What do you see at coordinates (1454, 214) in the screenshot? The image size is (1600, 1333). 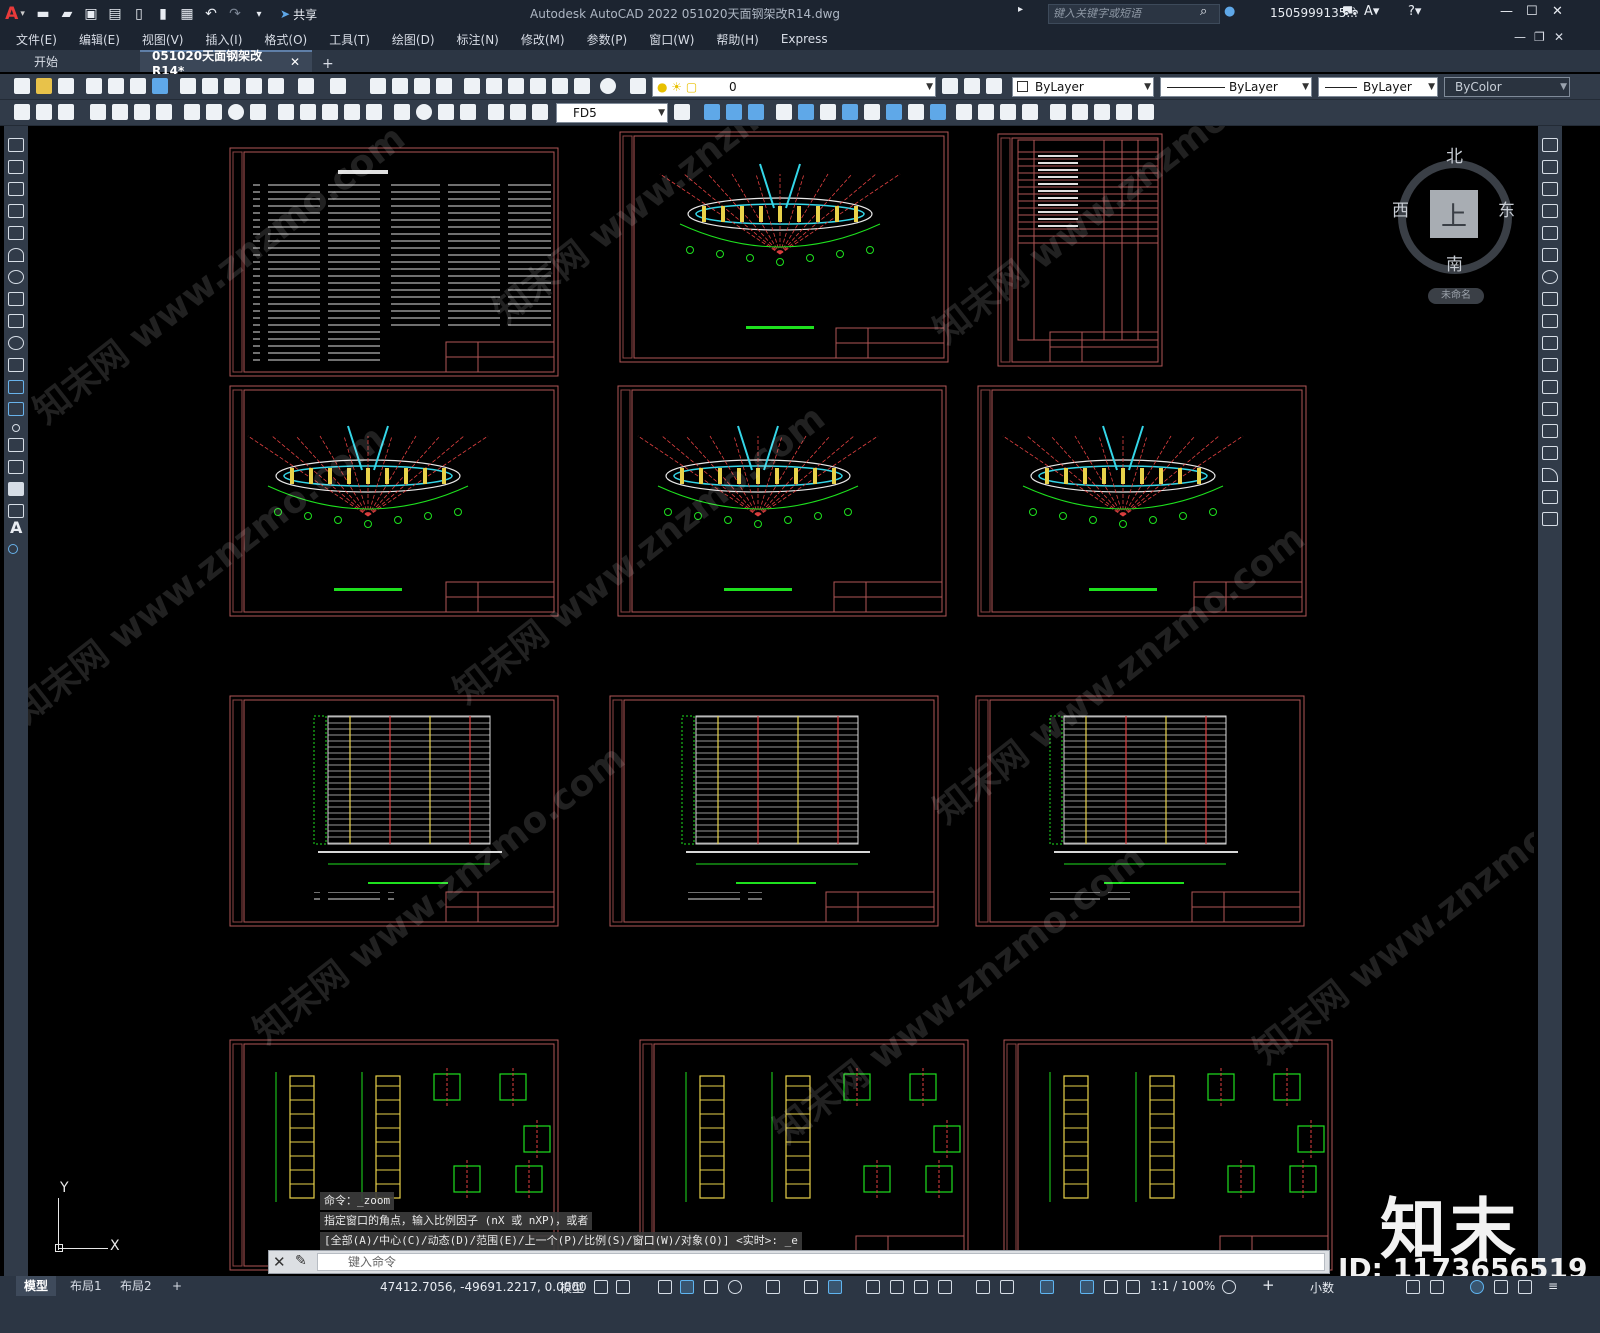 I see `viewcube-top-face: 上` at bounding box center [1454, 214].